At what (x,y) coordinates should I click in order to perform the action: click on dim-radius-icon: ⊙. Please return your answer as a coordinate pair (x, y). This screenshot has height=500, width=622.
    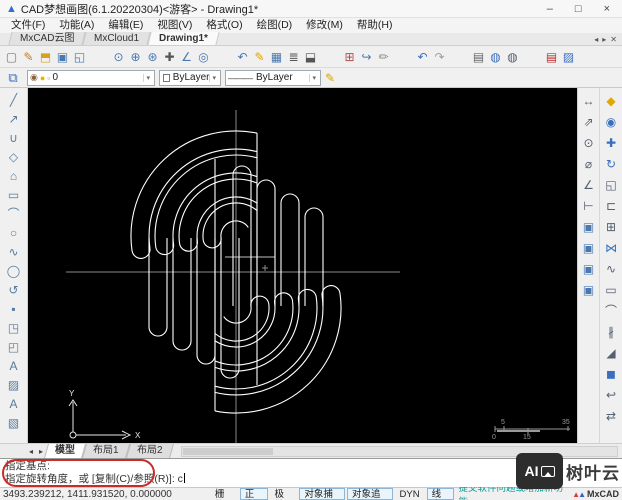
    Looking at the image, I should click on (589, 142).